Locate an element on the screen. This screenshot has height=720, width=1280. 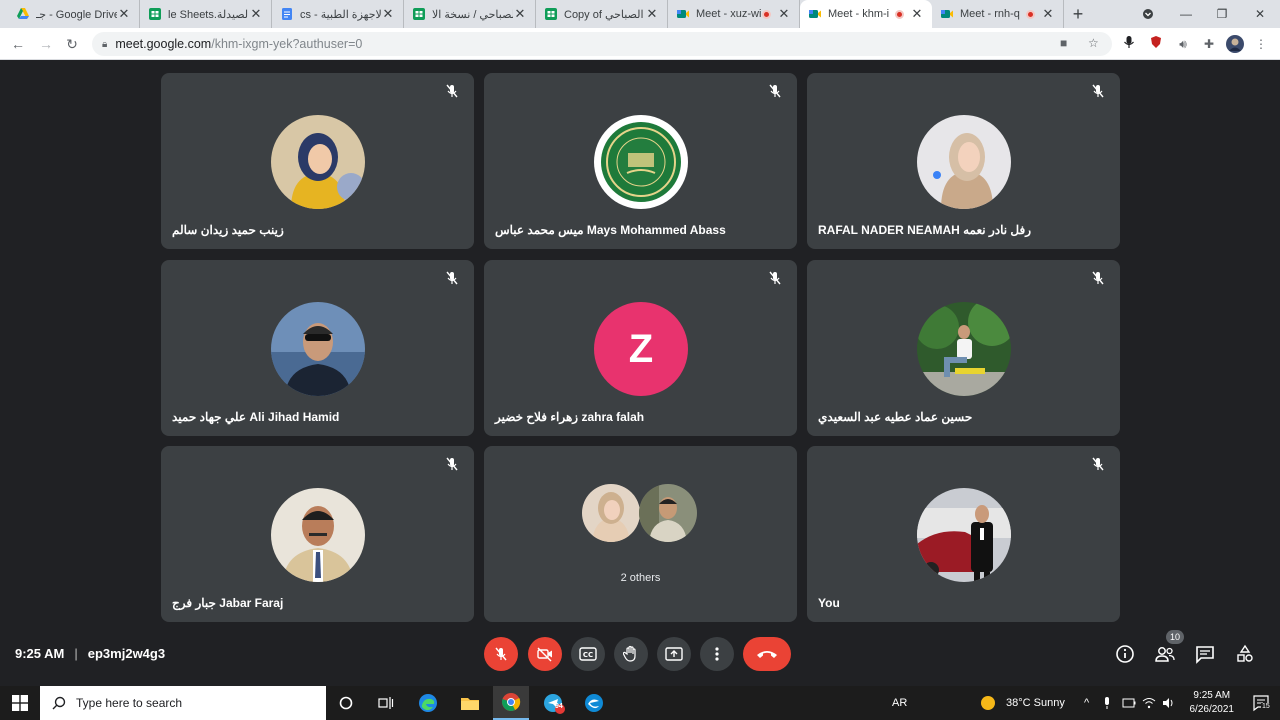
toggle-camera-button is located at coordinates (545, 654).